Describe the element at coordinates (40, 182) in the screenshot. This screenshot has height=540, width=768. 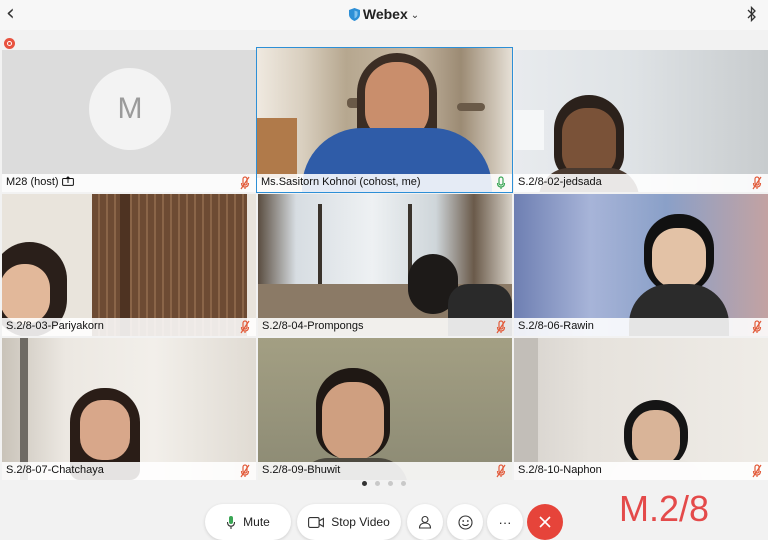
I see `participant-name: M28 (host)` at that location.